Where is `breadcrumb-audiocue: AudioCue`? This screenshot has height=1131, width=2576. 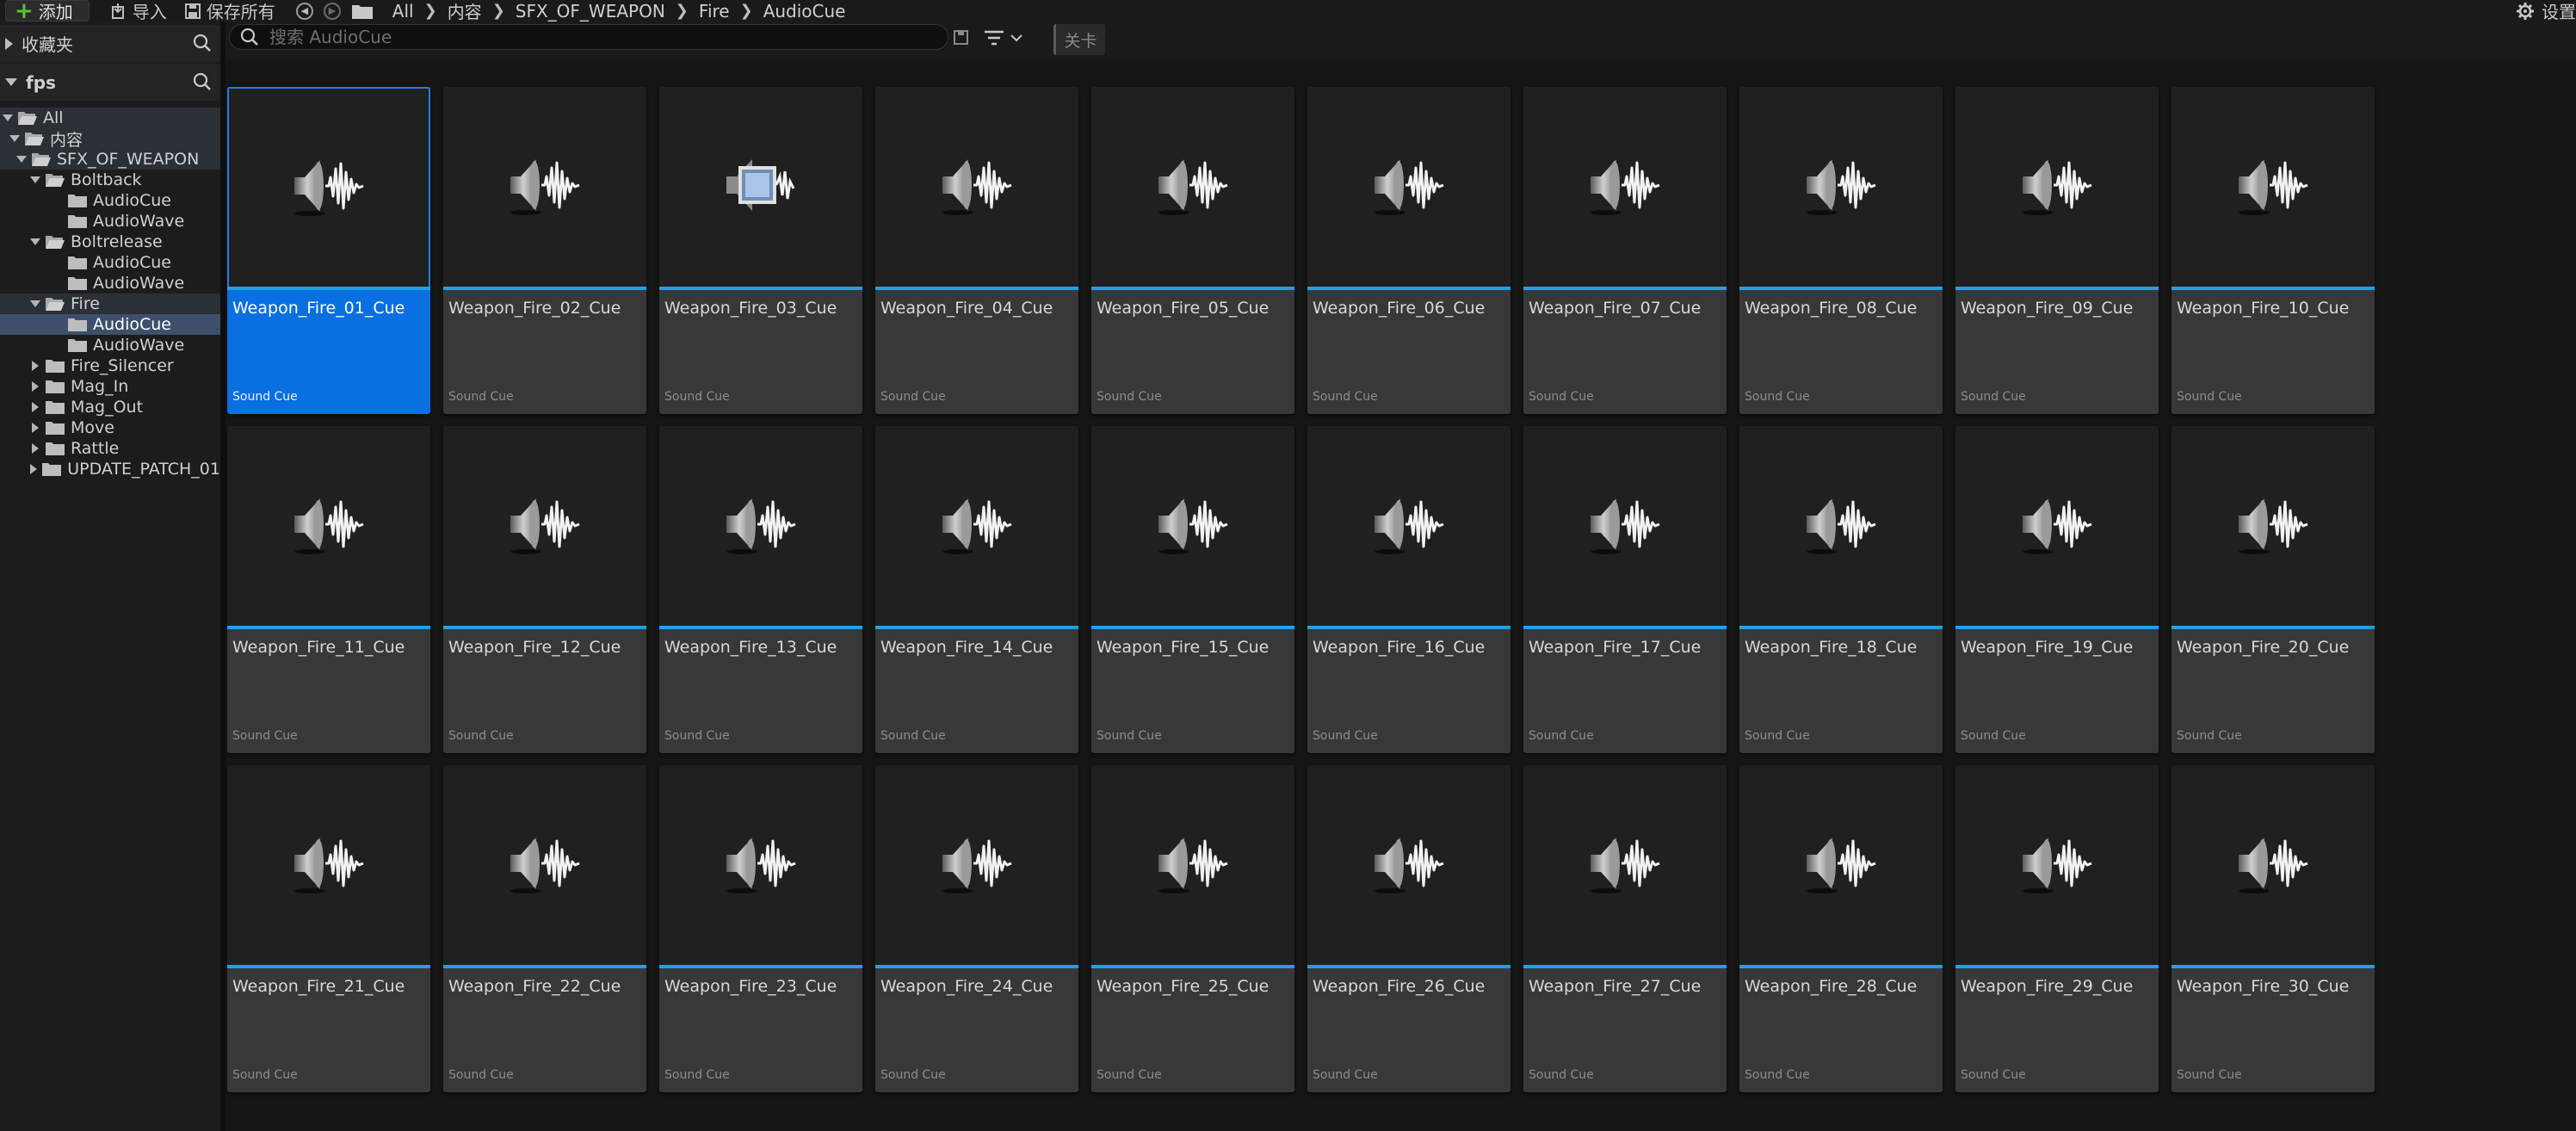
breadcrumb-audiocue: AudioCue is located at coordinates (804, 11).